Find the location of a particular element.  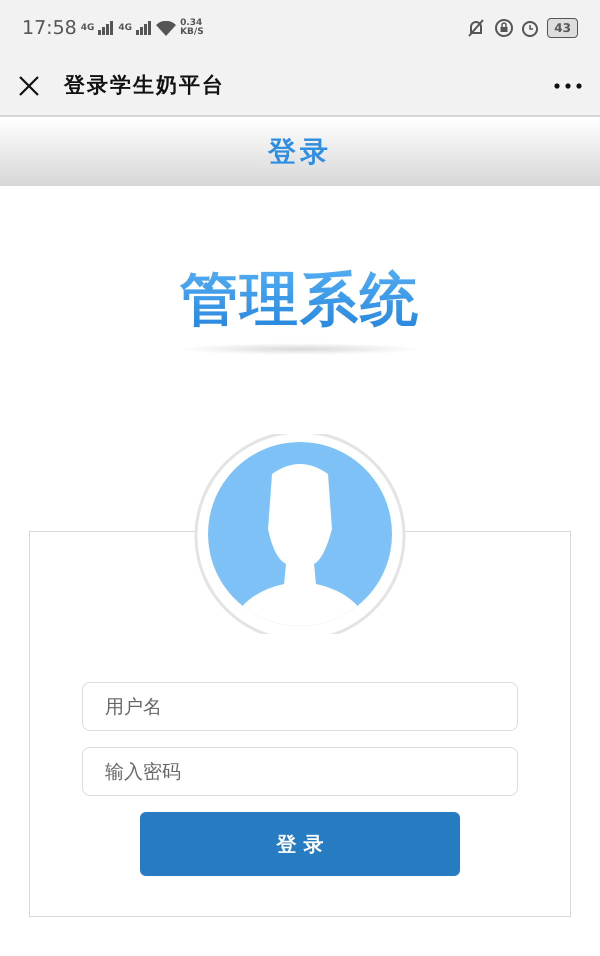

header-title: 登录 is located at coordinates (300, 152).